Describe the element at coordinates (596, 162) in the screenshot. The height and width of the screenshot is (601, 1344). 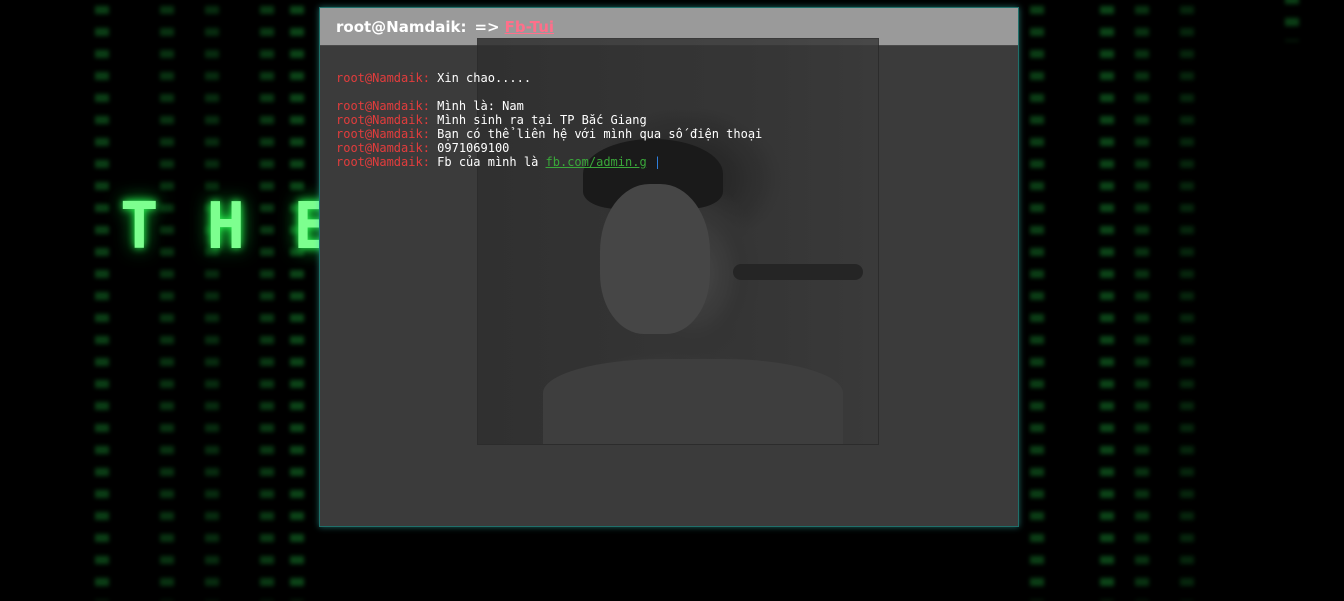
I see `facebook-link: fb.com/admin.g` at that location.